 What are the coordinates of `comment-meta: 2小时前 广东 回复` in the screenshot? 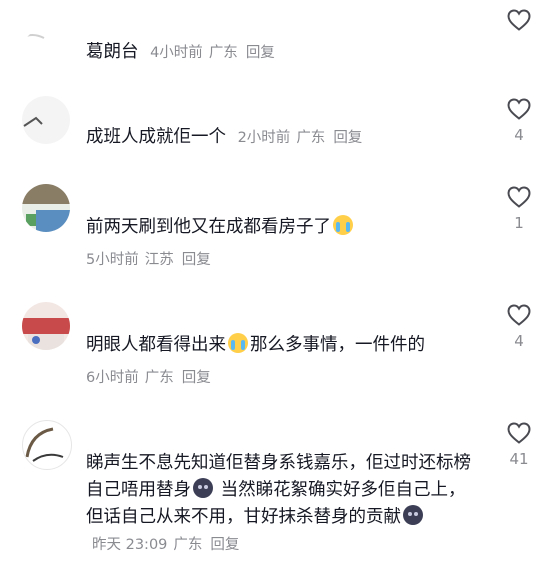 It's located at (300, 138).